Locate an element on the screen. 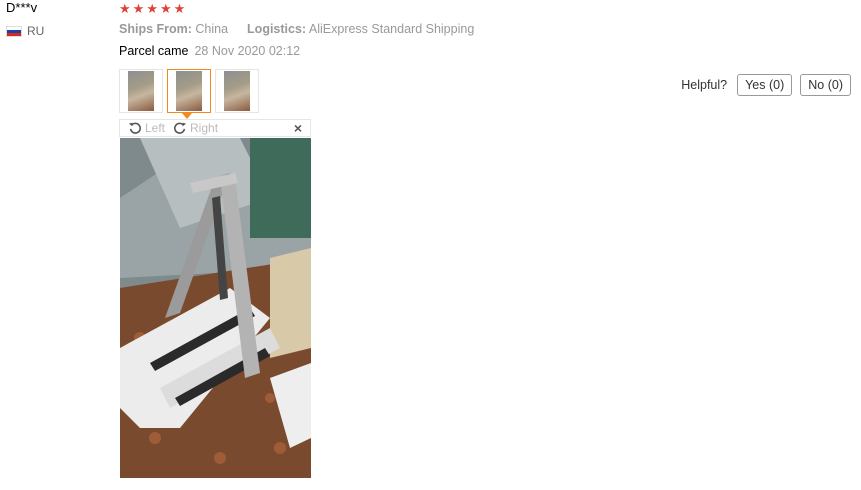 The height and width of the screenshot is (490, 861). rotate-left-label: Left is located at coordinates (155, 128).